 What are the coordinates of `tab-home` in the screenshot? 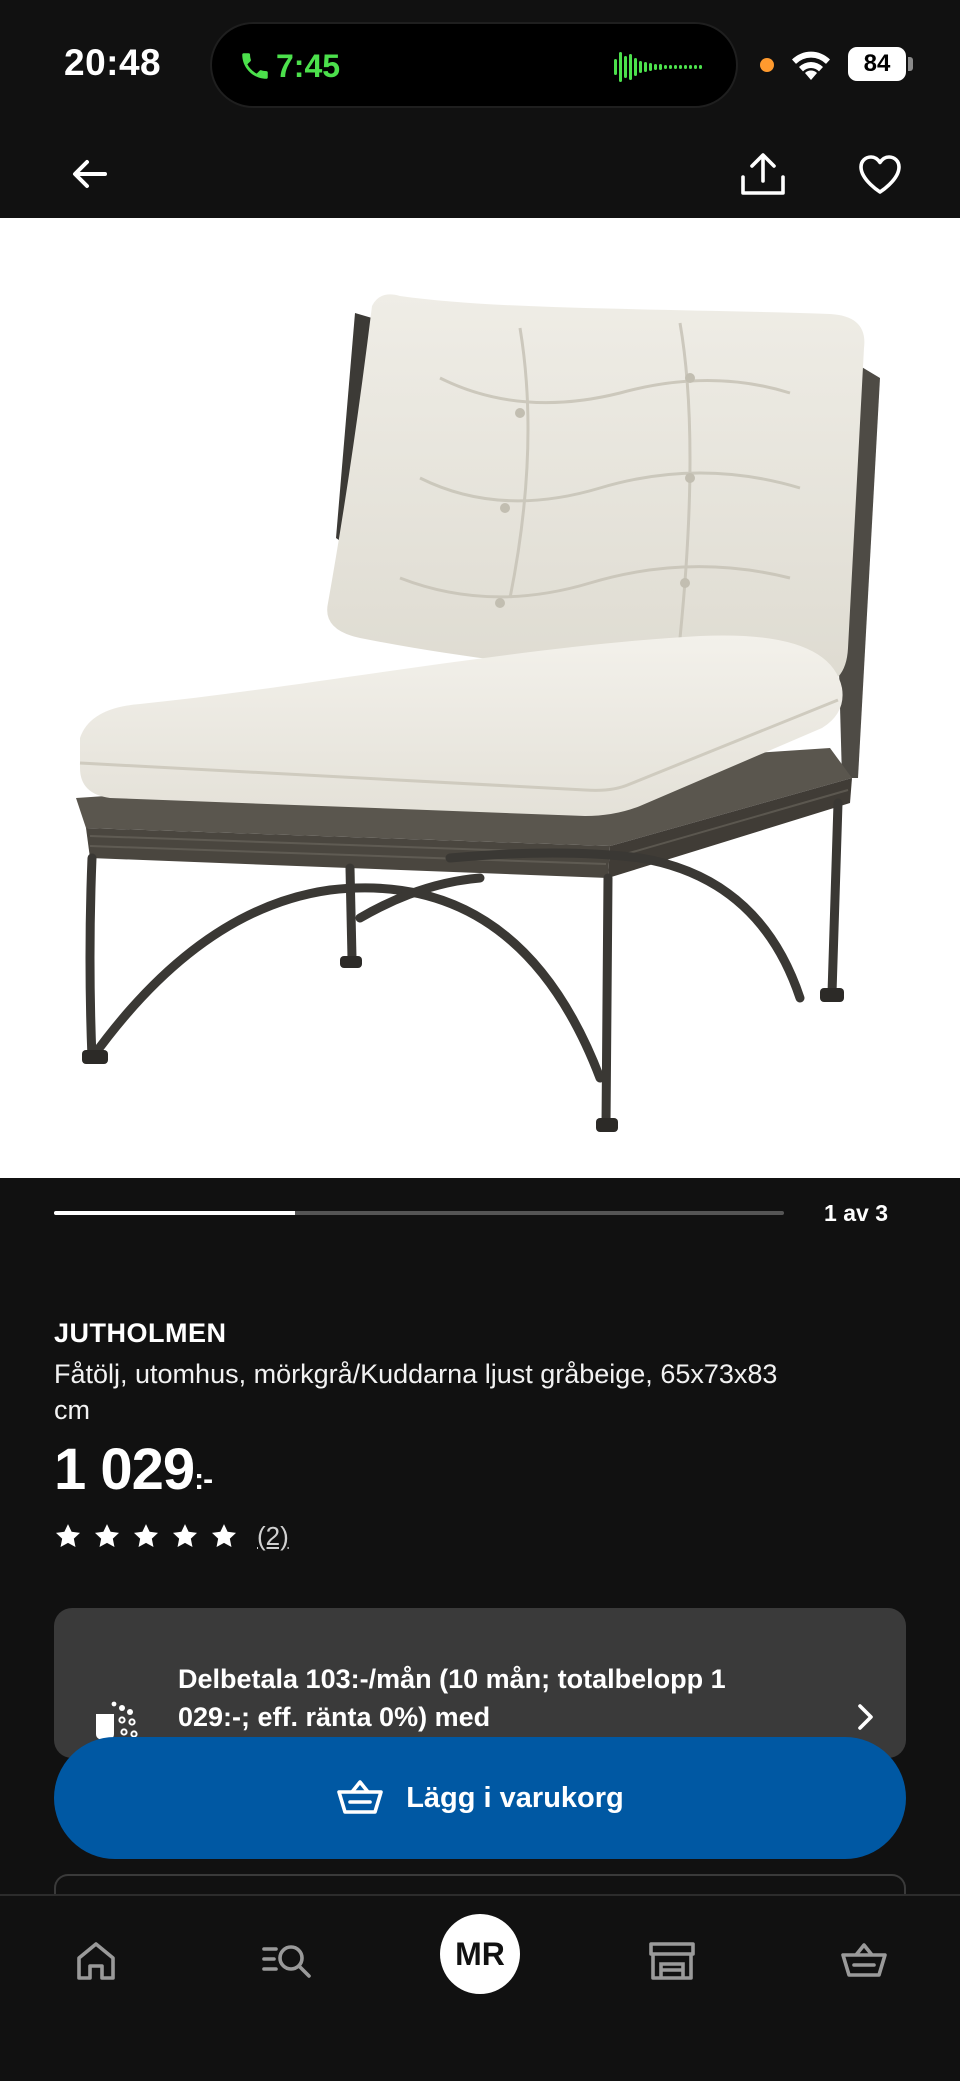 It's located at (96, 1961).